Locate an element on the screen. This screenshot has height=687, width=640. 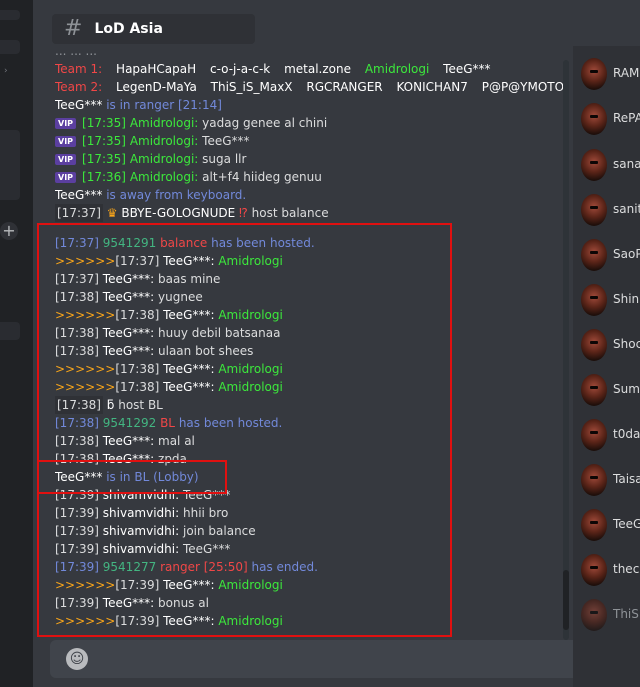
member-item: Shin is located at coordinates (606, 300).